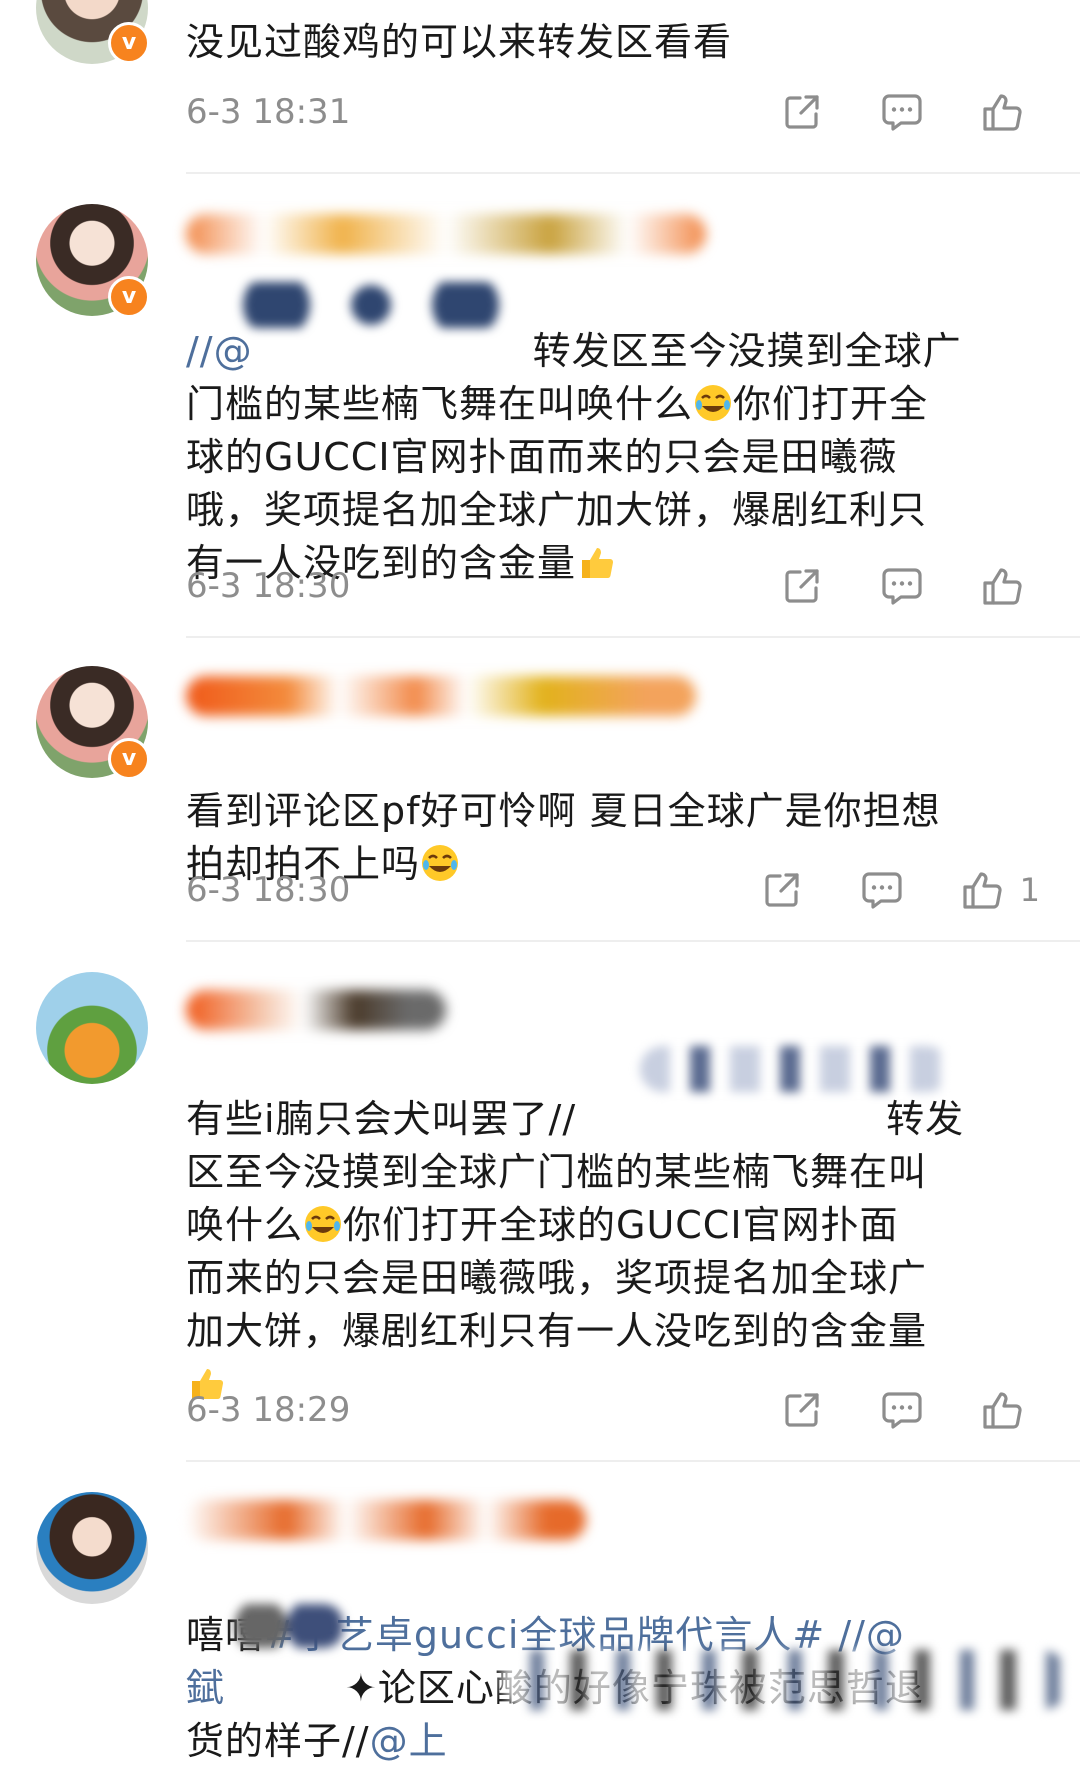 The width and height of the screenshot is (1080, 1768). What do you see at coordinates (1029, 890) in the screenshot?
I see `like-count: 1` at bounding box center [1029, 890].